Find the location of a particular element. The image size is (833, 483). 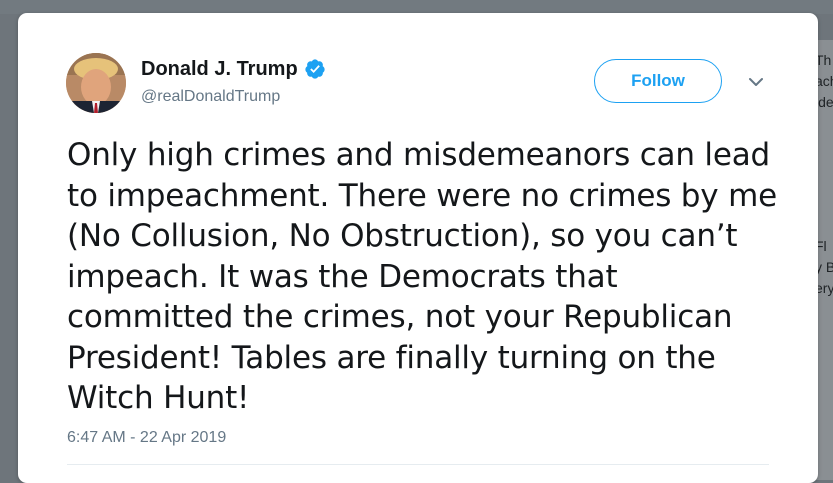

avatar-photo is located at coordinates (96, 83).